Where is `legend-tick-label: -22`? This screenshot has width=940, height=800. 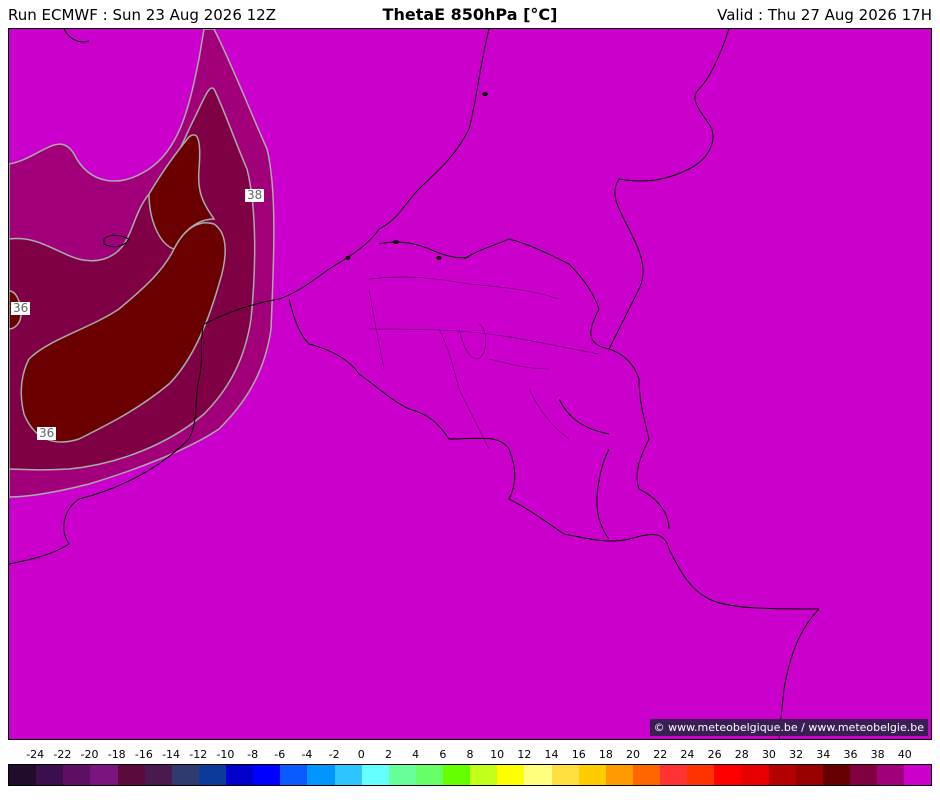 legend-tick-label: -22 is located at coordinates (62, 754).